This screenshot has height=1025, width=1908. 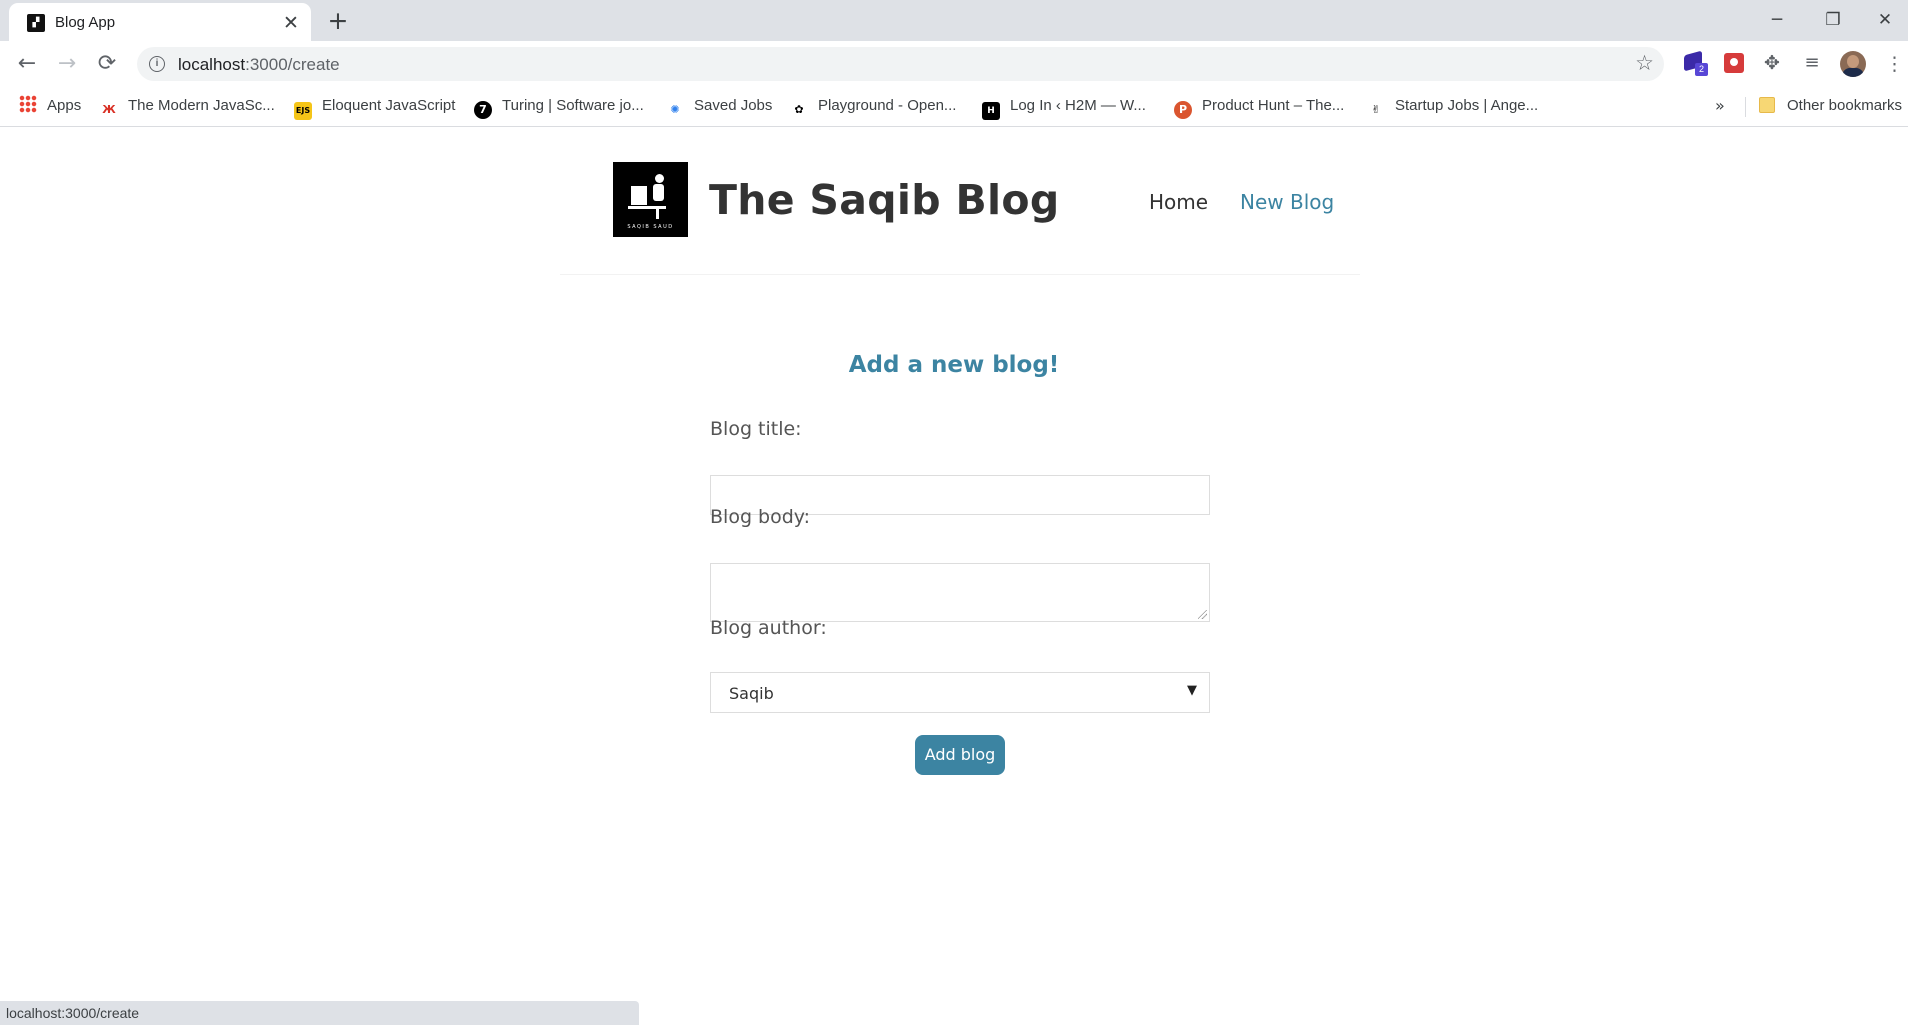 What do you see at coordinates (109, 109) in the screenshot?
I see `modern-js-icon: Ж` at bounding box center [109, 109].